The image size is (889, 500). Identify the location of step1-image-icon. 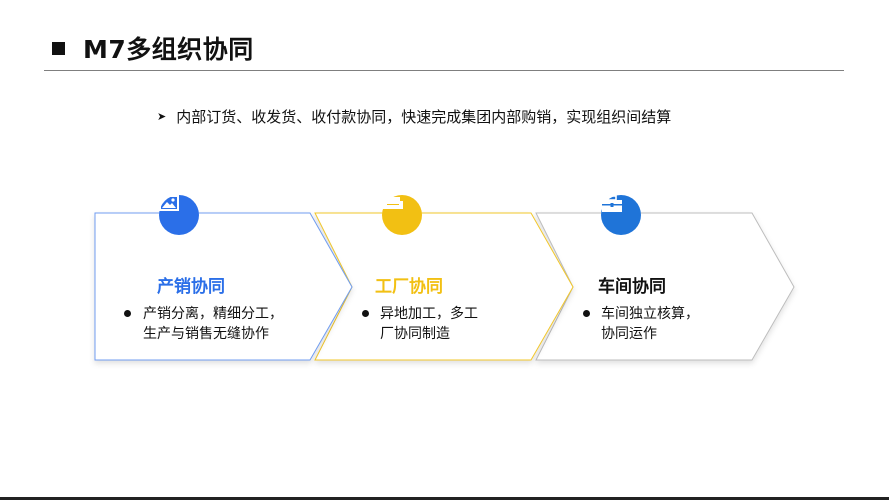
(179, 215).